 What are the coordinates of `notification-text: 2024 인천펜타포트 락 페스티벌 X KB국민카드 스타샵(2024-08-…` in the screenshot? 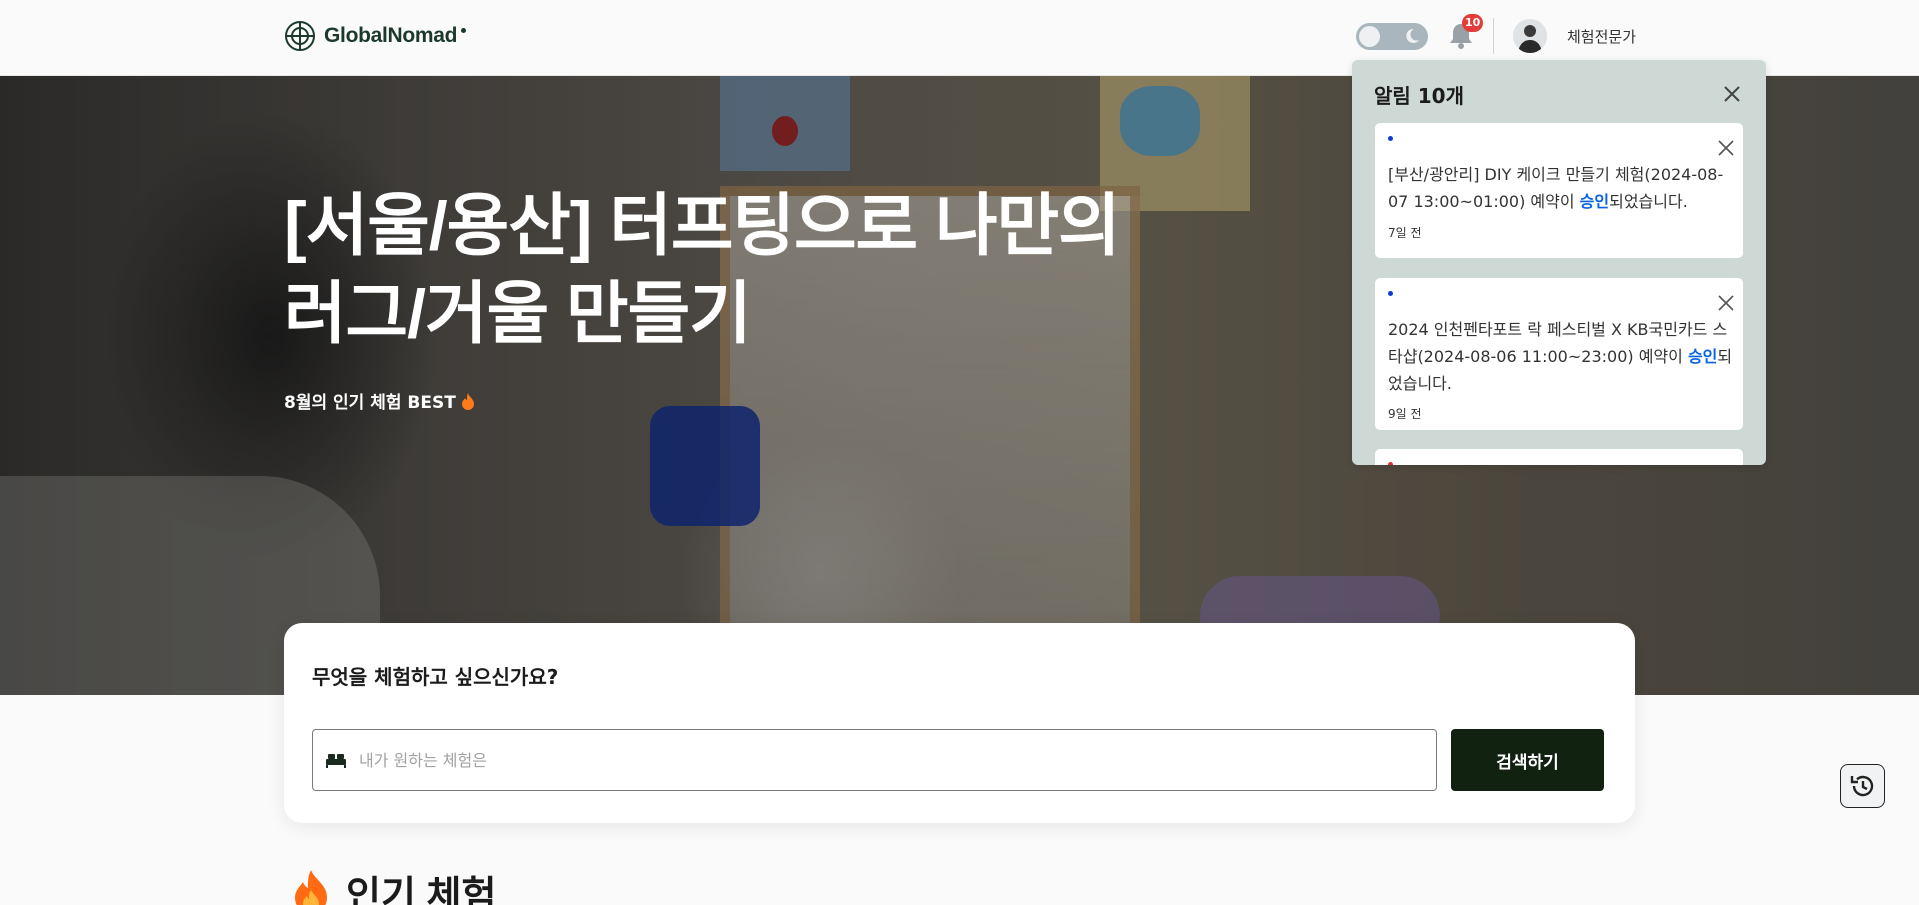 It's located at (1558, 343).